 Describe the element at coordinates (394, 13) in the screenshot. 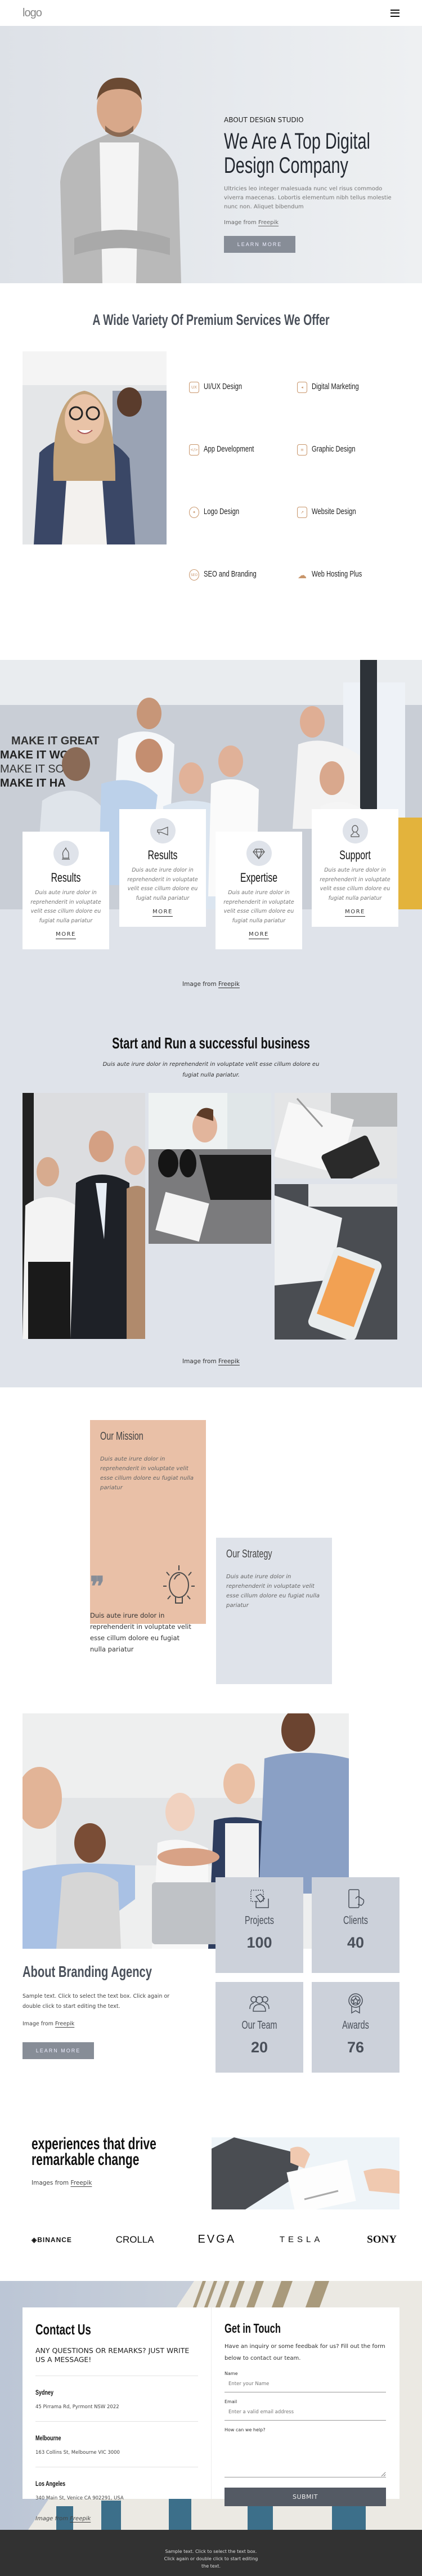

I see `hamburger-icon` at that location.